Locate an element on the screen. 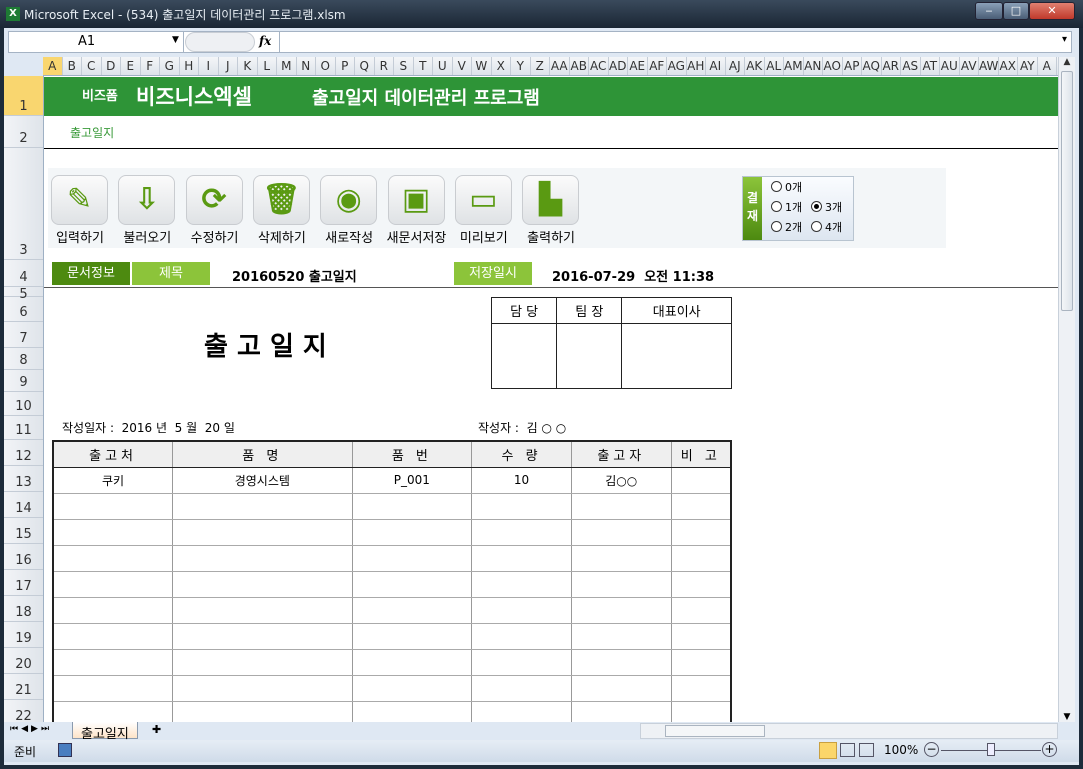  page-break-icon is located at coordinates (866, 750).